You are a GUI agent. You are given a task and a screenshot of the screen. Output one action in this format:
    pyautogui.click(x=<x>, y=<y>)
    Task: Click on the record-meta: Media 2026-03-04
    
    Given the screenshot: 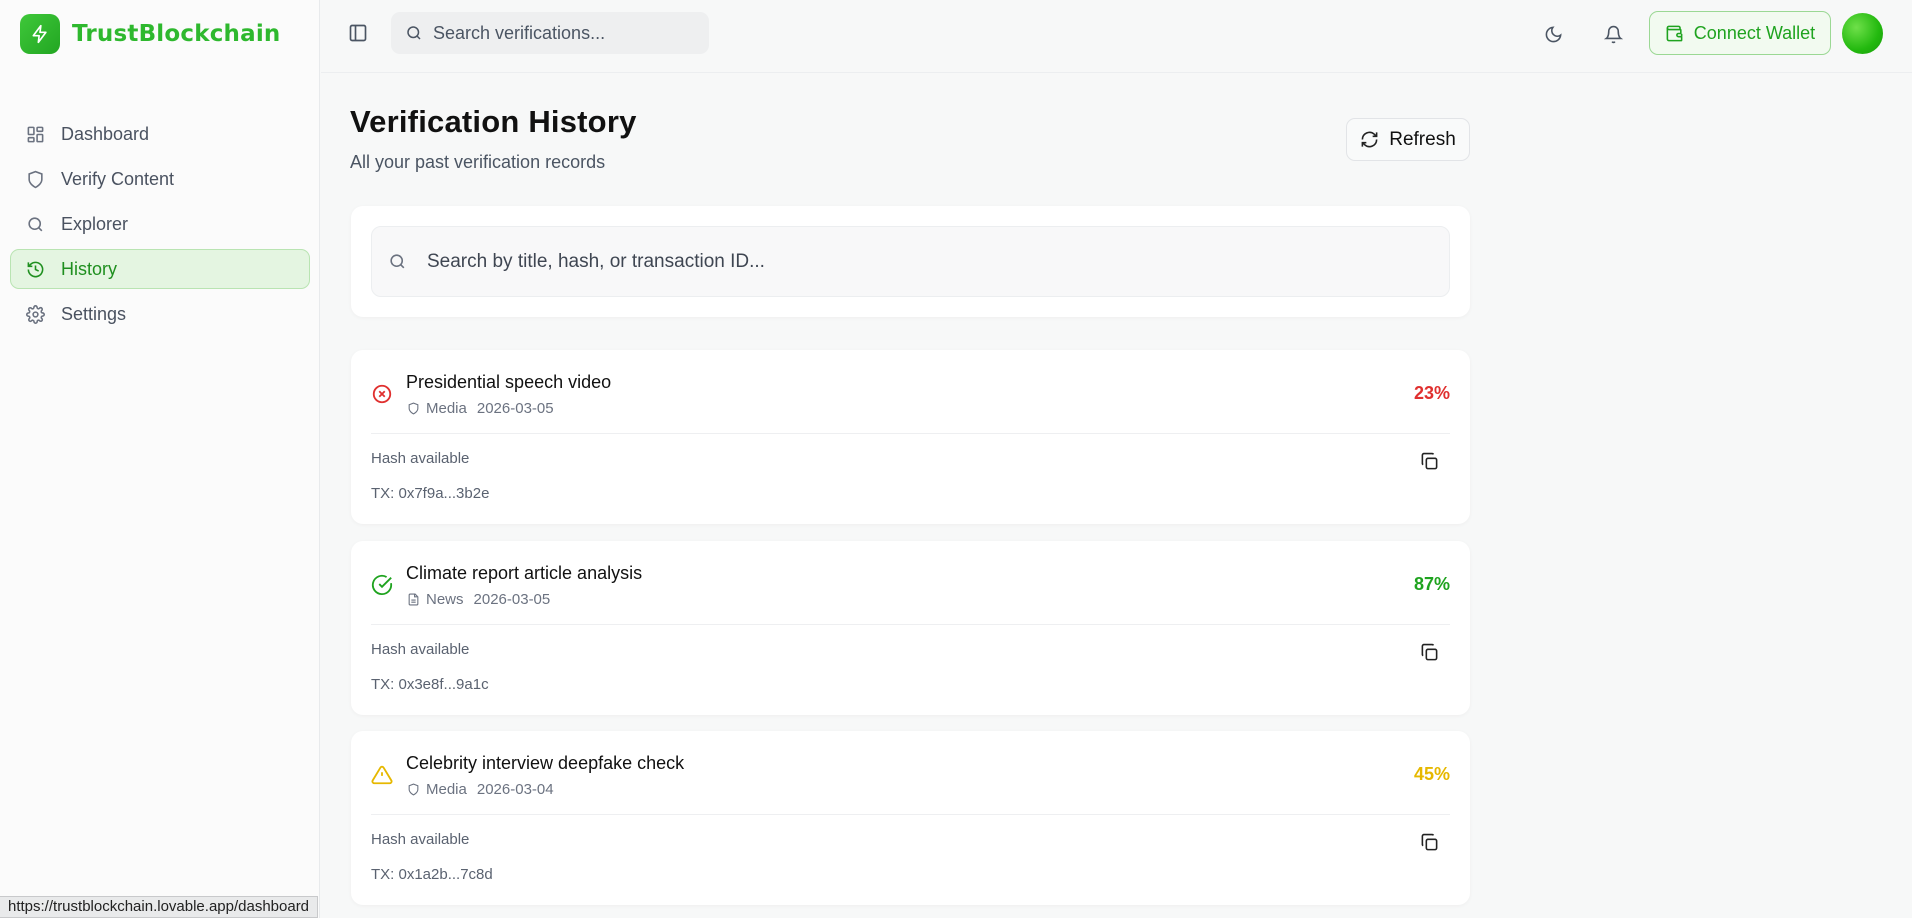 What is the action you would take?
    pyautogui.click(x=480, y=789)
    